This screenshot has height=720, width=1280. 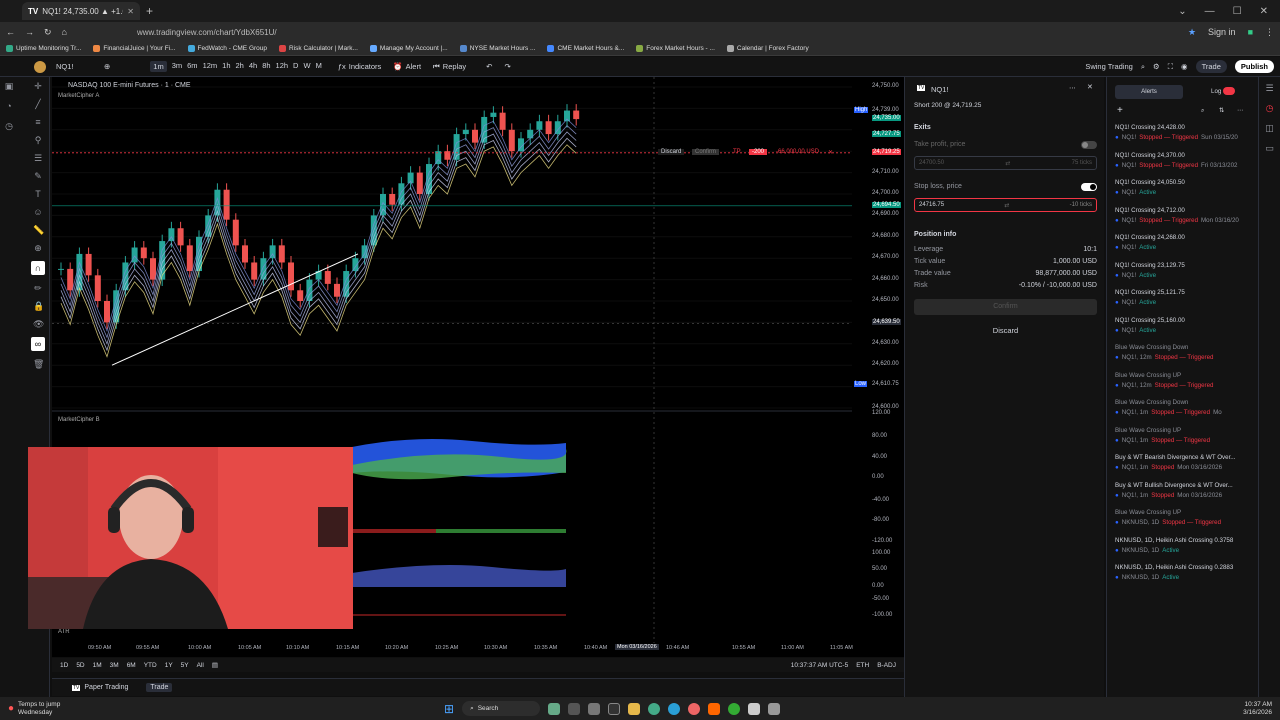 What do you see at coordinates (48, 32) in the screenshot?
I see `reload-icon: ↻` at bounding box center [48, 32].